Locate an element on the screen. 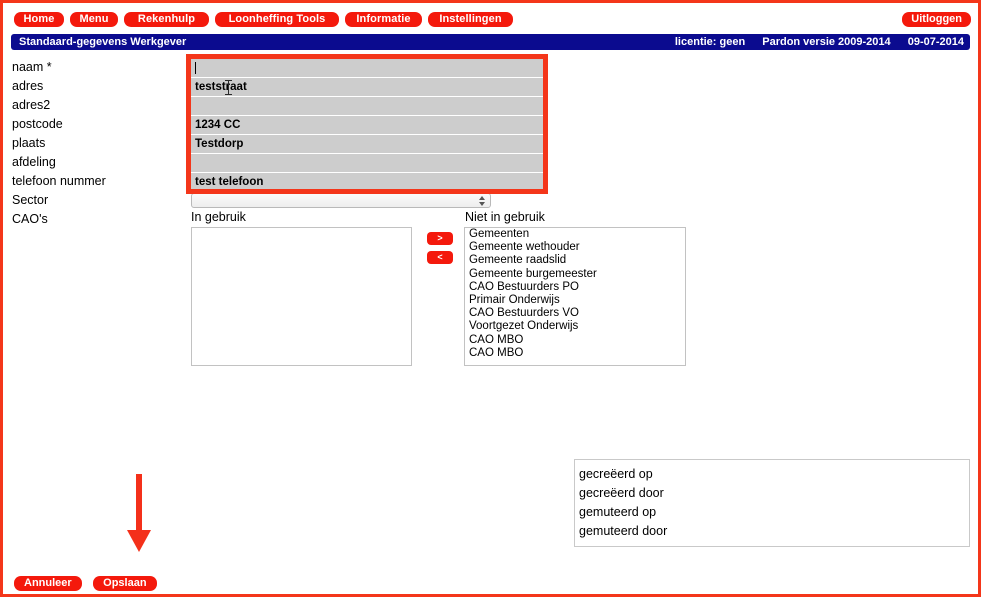  meta-created-on: gecreëerd op is located at coordinates (616, 474).